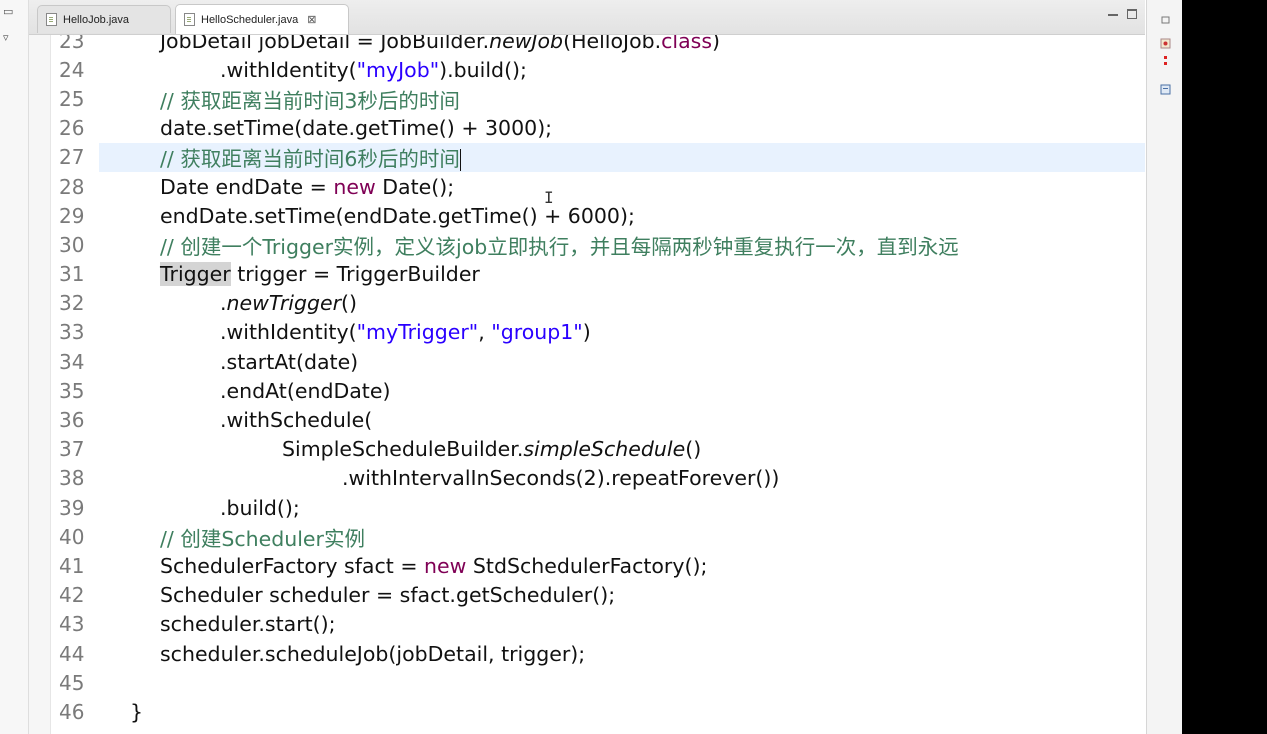 This screenshot has height=734, width=1267. Describe the element at coordinates (1224, 367) in the screenshot. I see `black-side-panel` at that location.